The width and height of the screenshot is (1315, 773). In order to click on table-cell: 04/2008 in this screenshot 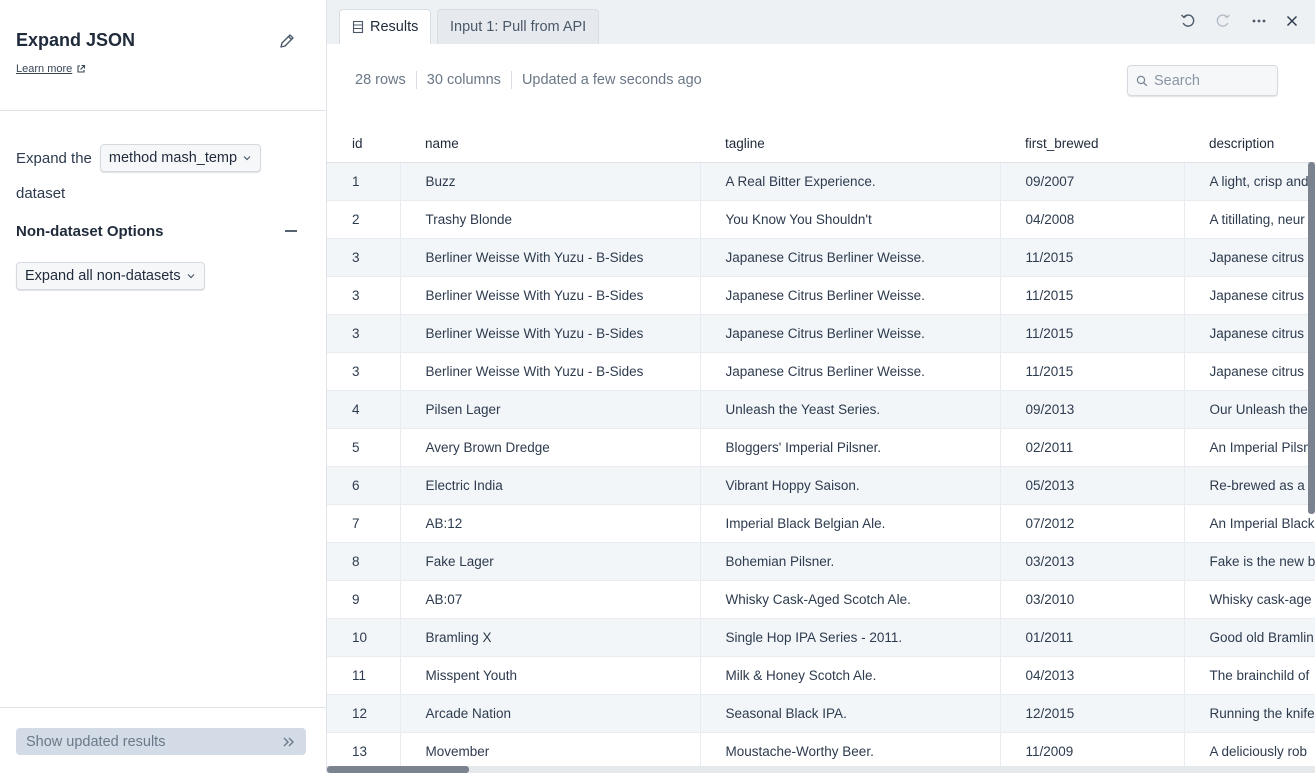, I will do `click(1092, 219)`.